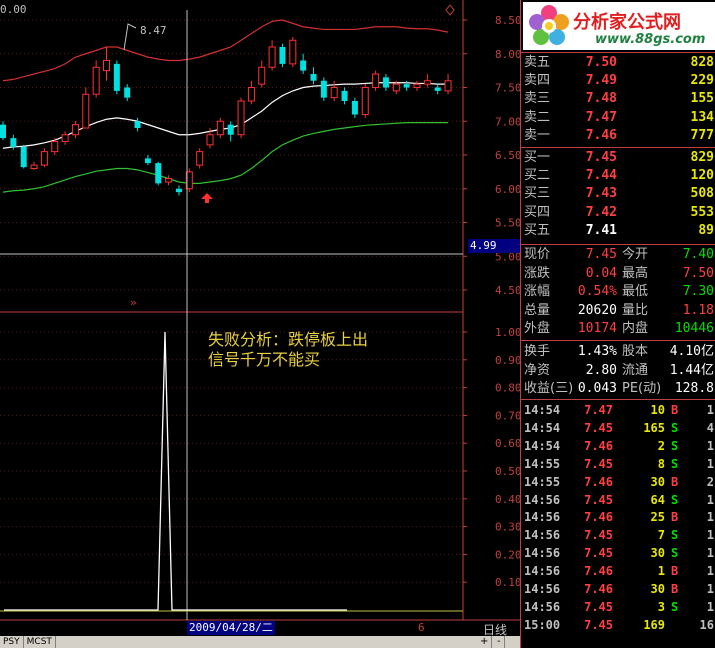  What do you see at coordinates (537, 99) in the screenshot?
I see `order-label: 卖三` at bounding box center [537, 99].